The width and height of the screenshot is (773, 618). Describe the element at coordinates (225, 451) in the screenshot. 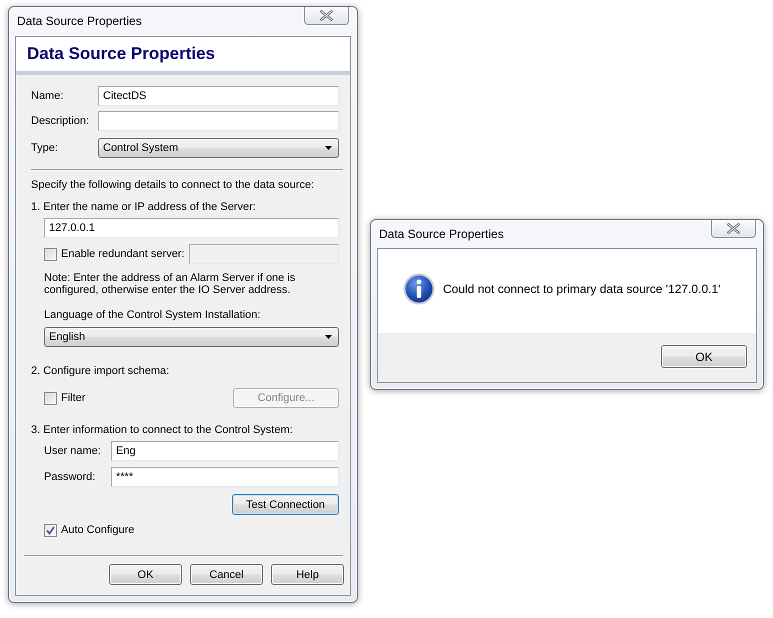

I see `text-field: Eng` at that location.